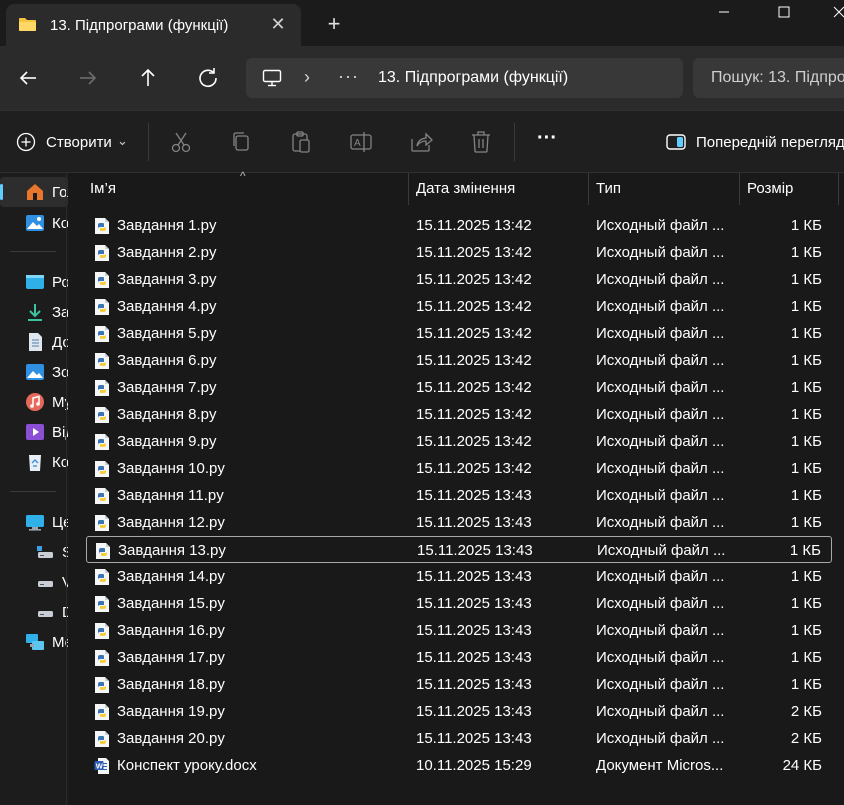 The image size is (844, 805). Describe the element at coordinates (34, 223) in the screenshot. I see `sidebar-item-gallery: Колекція` at that location.